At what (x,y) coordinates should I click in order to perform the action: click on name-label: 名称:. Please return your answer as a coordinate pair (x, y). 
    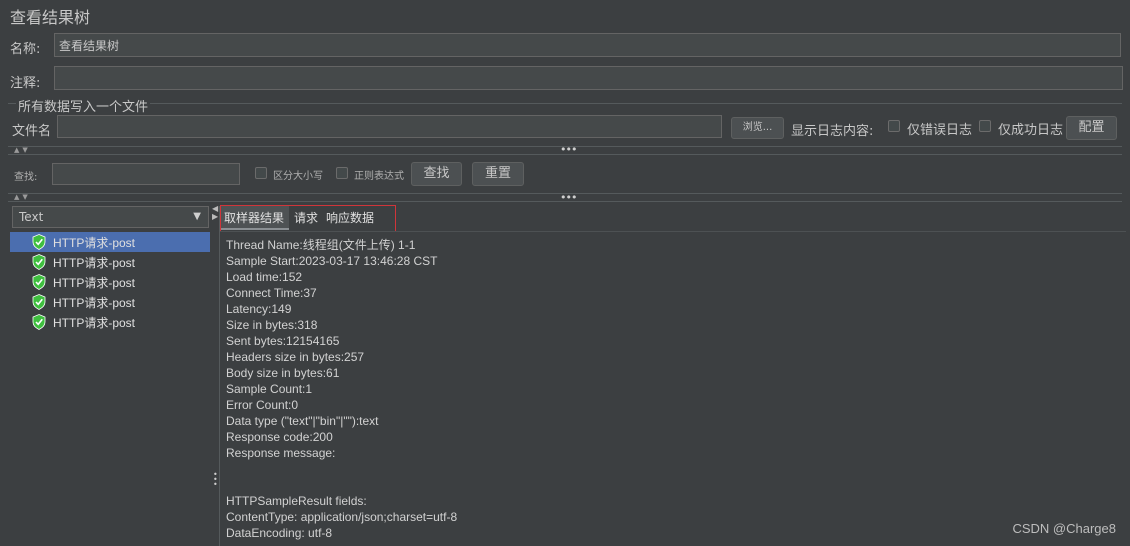
    Looking at the image, I should click on (25, 49).